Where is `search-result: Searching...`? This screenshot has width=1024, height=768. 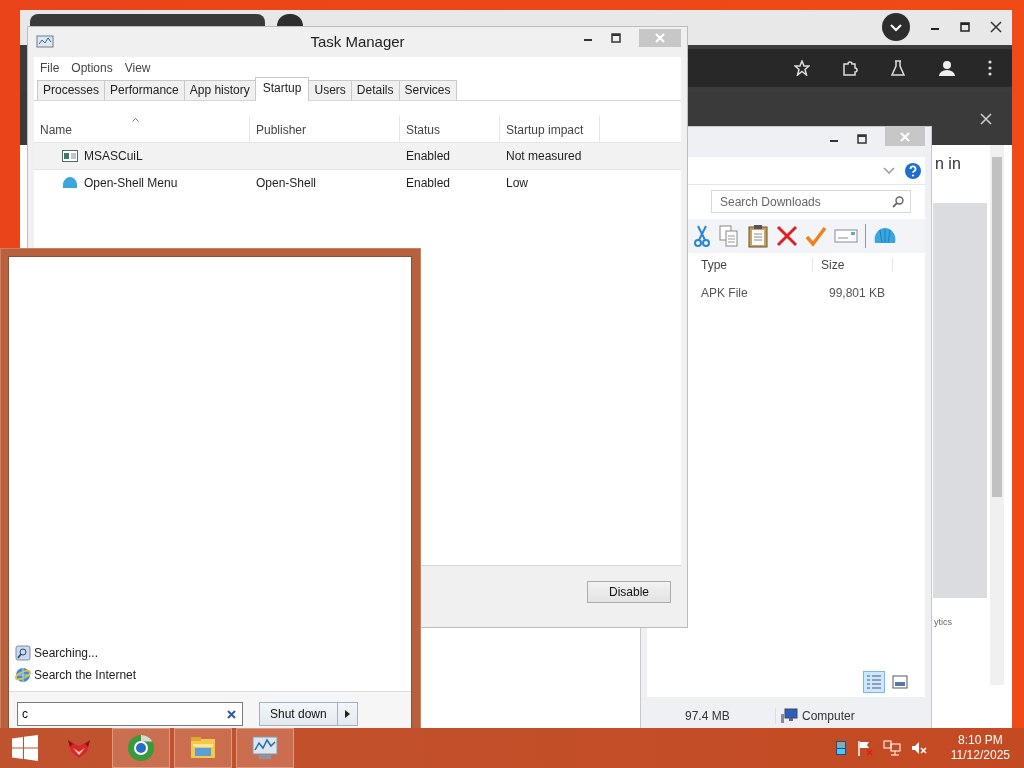 search-result: Searching... is located at coordinates (210, 653).